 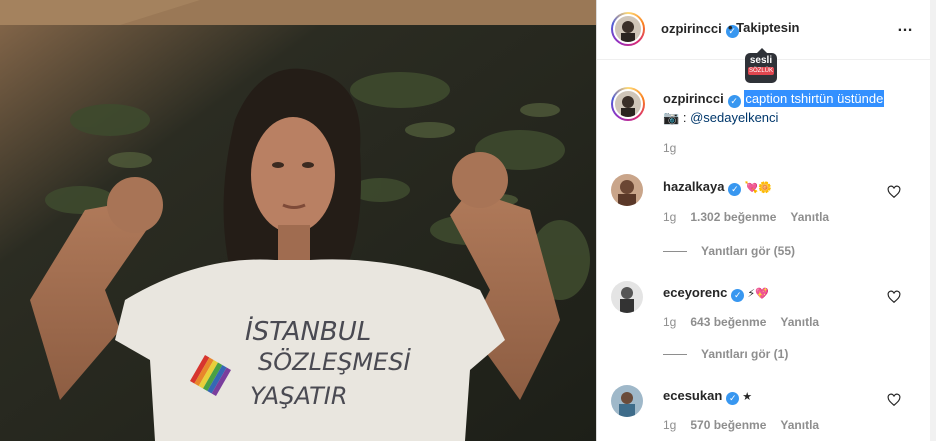 I want to click on comment-author: ecesukan ✓ ★, so click(x=707, y=396).